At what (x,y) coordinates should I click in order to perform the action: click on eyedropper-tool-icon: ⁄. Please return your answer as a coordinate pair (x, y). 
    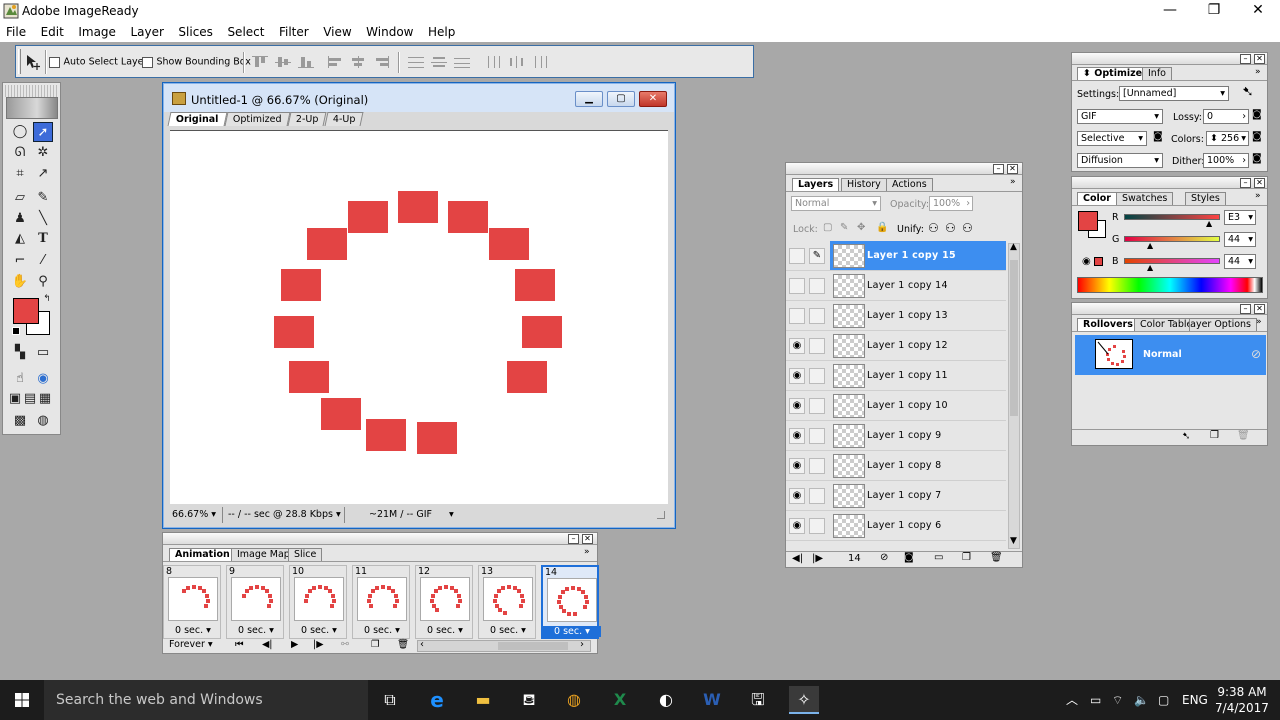
    Looking at the image, I should click on (43, 261).